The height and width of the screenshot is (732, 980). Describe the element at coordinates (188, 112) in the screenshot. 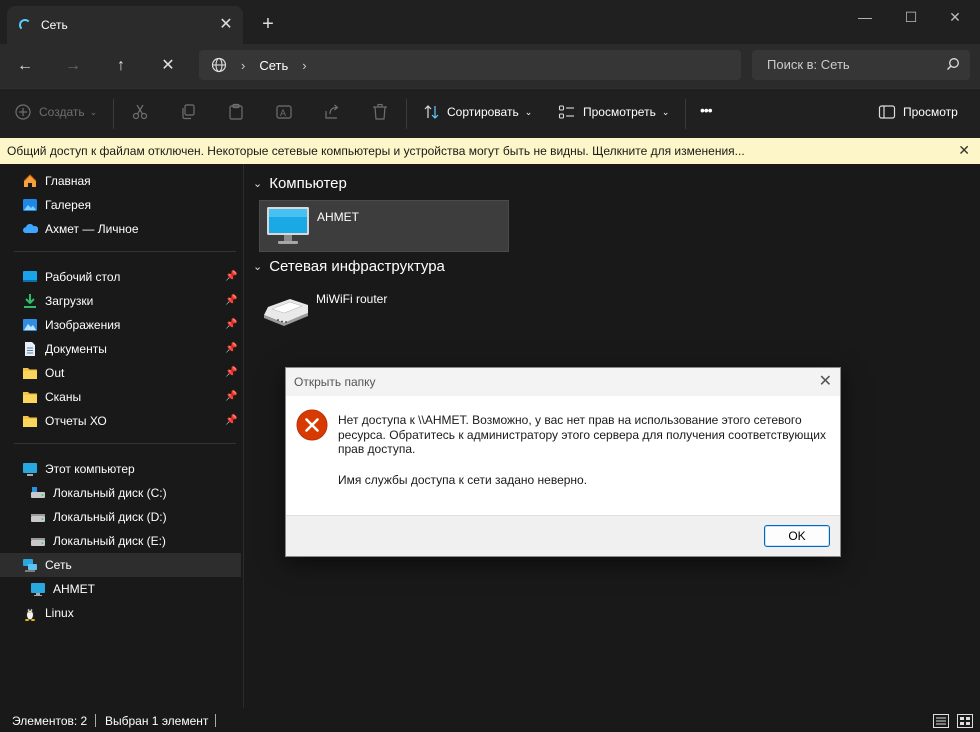

I see `copy-icon` at that location.